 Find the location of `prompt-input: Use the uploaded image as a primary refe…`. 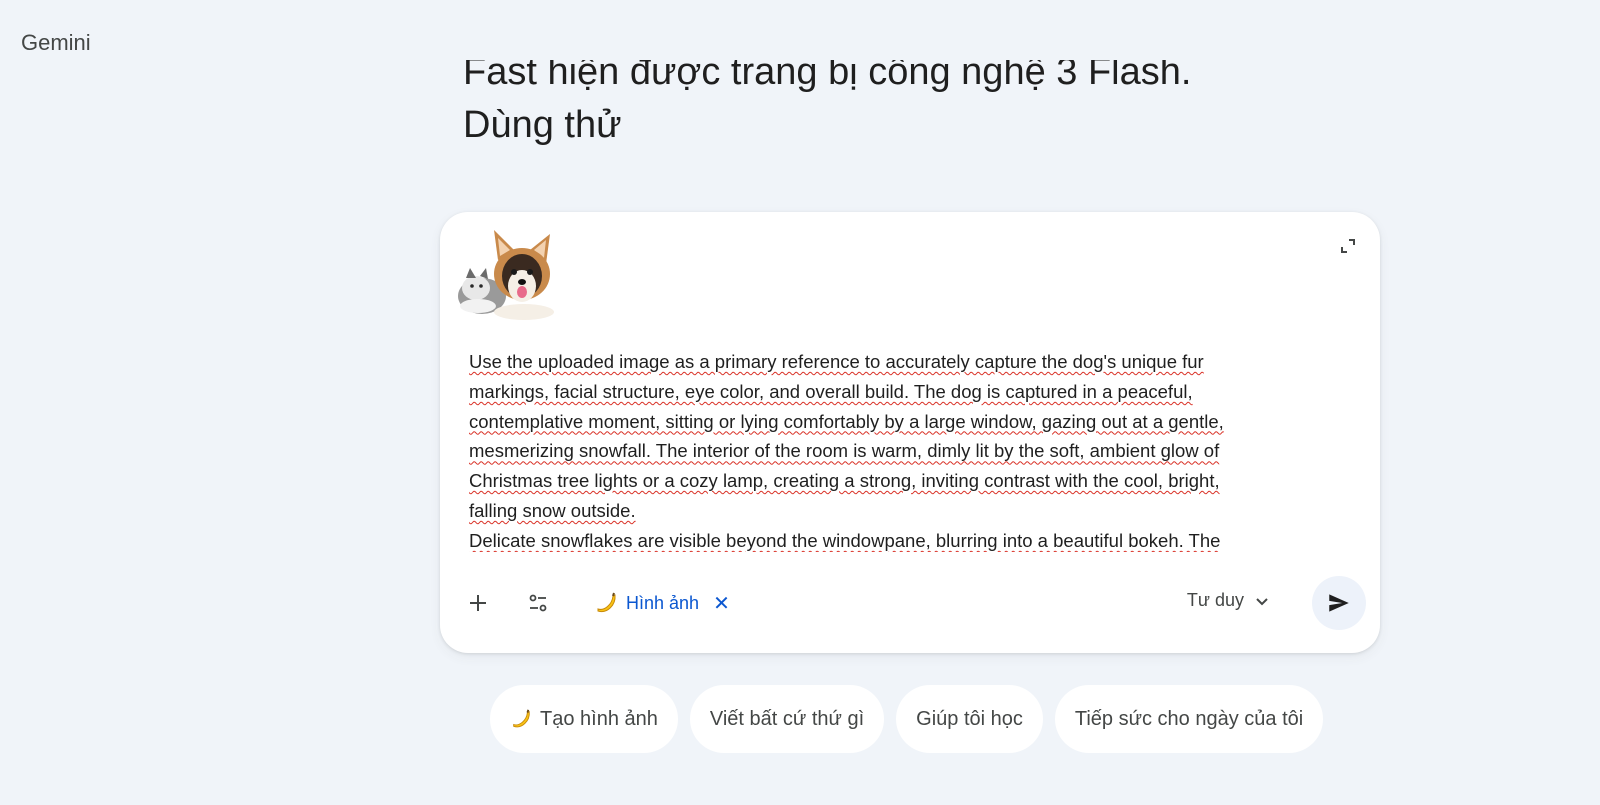

prompt-input: Use the uploaded image as a primary refe… is located at coordinates (889, 449).